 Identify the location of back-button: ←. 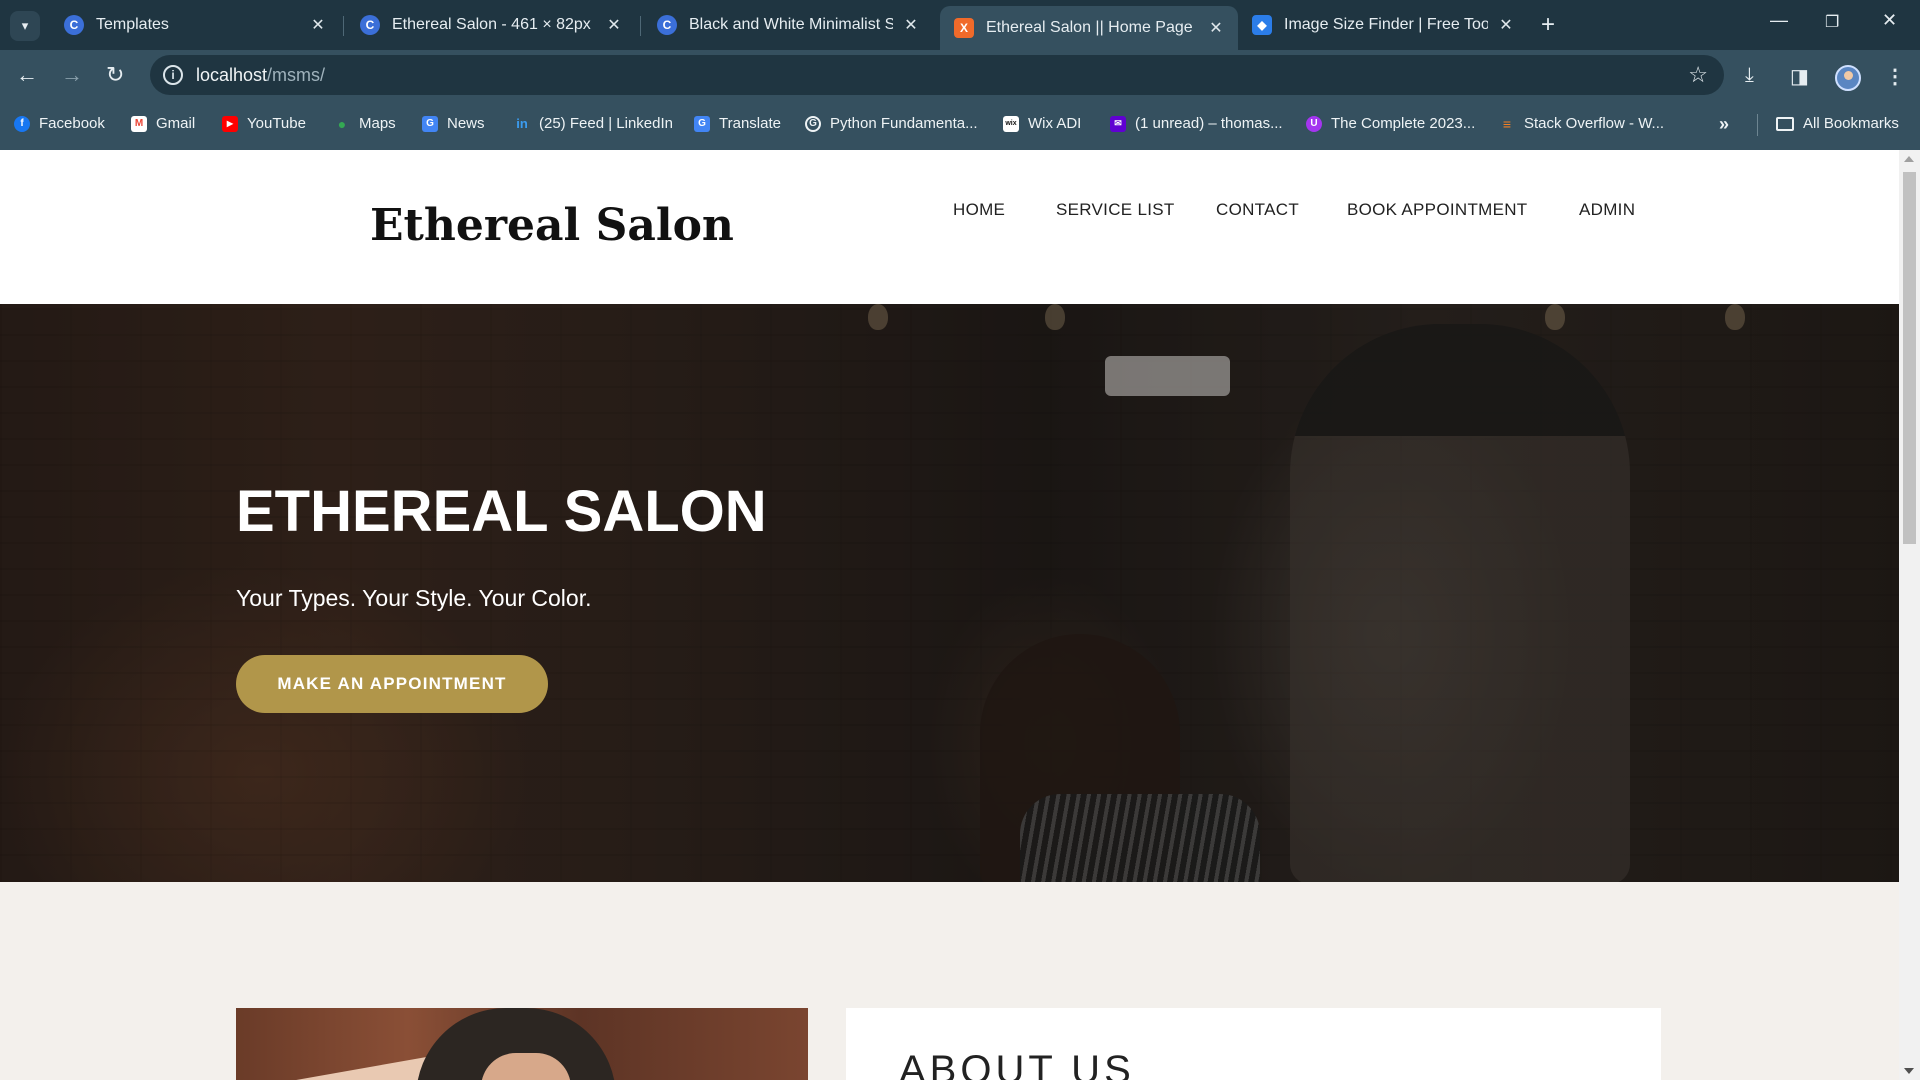
(27, 75).